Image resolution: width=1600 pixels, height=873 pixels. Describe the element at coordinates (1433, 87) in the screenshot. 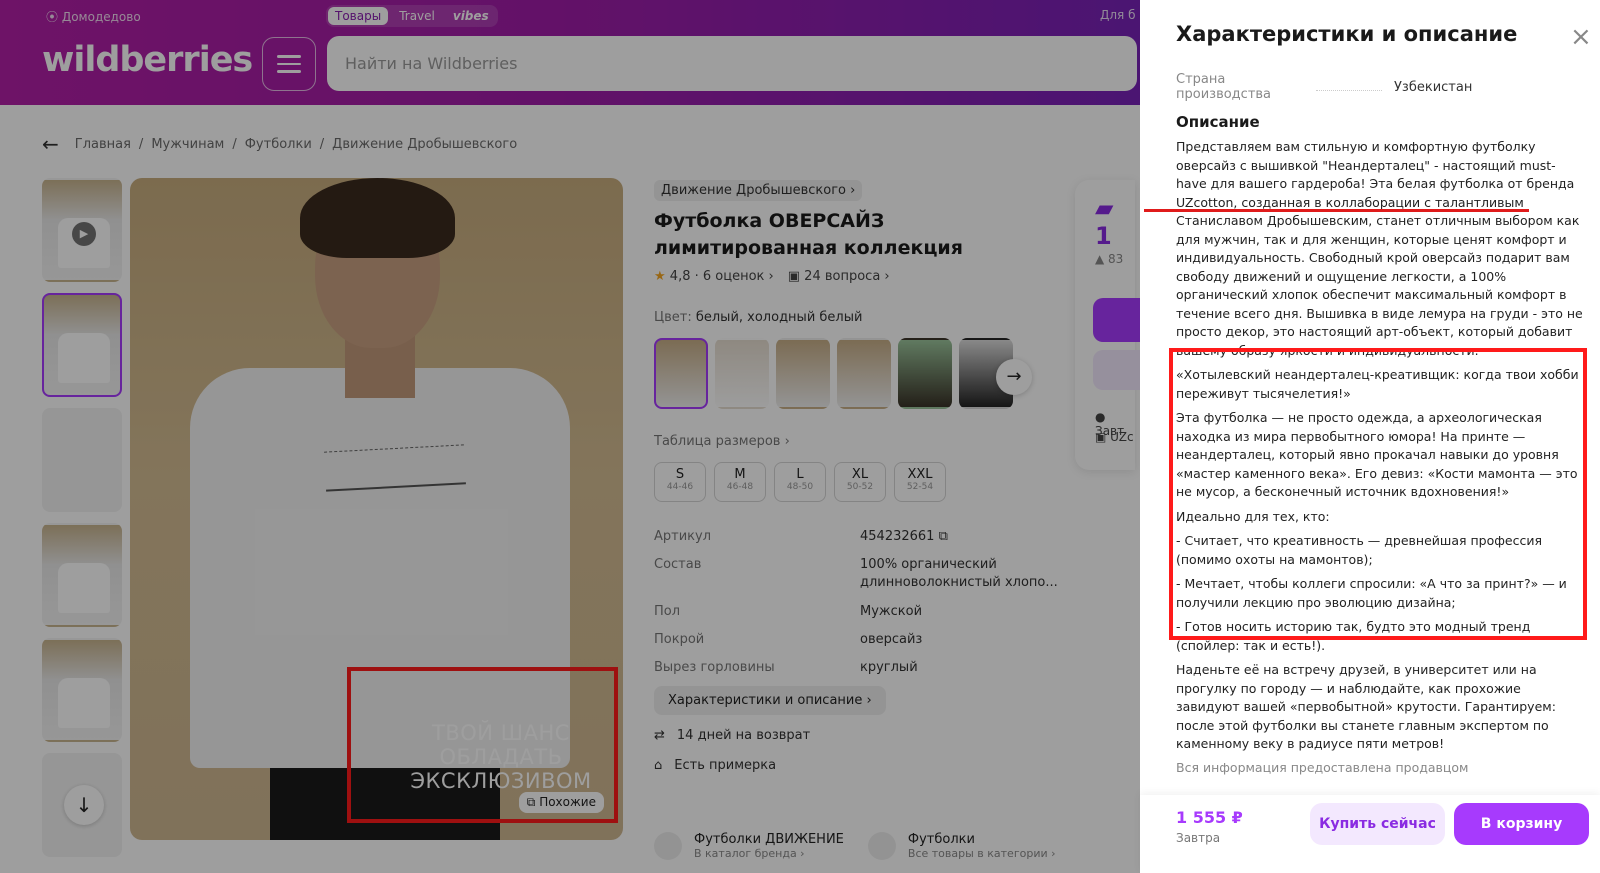

I see `country-value: Узбекистан` at that location.